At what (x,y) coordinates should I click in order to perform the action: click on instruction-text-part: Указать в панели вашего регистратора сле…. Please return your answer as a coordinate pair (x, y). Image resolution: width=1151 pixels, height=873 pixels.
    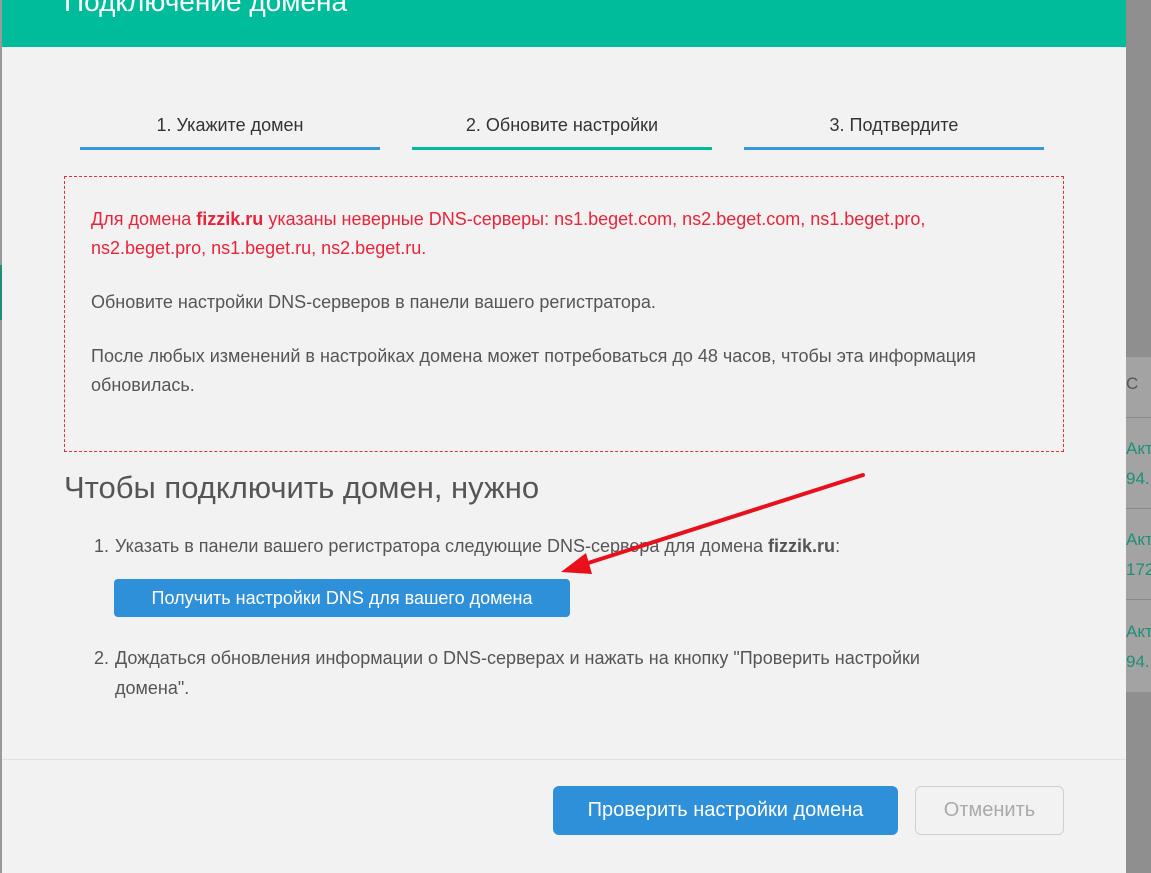
    Looking at the image, I should click on (442, 546).